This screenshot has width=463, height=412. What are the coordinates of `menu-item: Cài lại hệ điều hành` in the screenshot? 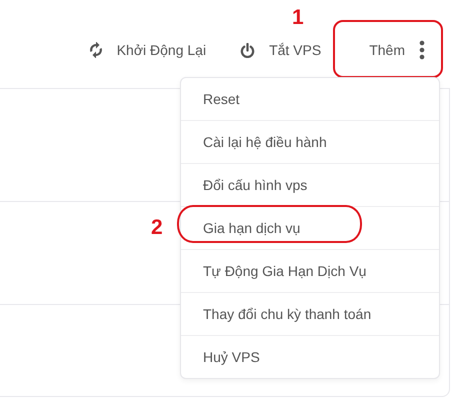 It's located at (265, 142).